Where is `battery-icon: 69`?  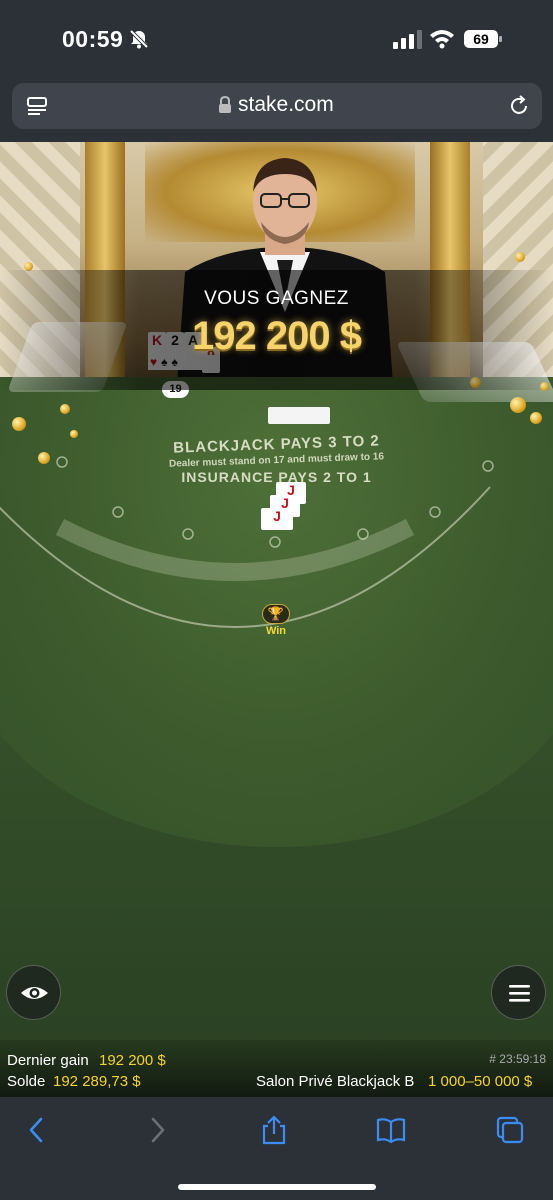
battery-icon: 69 is located at coordinates (483, 39).